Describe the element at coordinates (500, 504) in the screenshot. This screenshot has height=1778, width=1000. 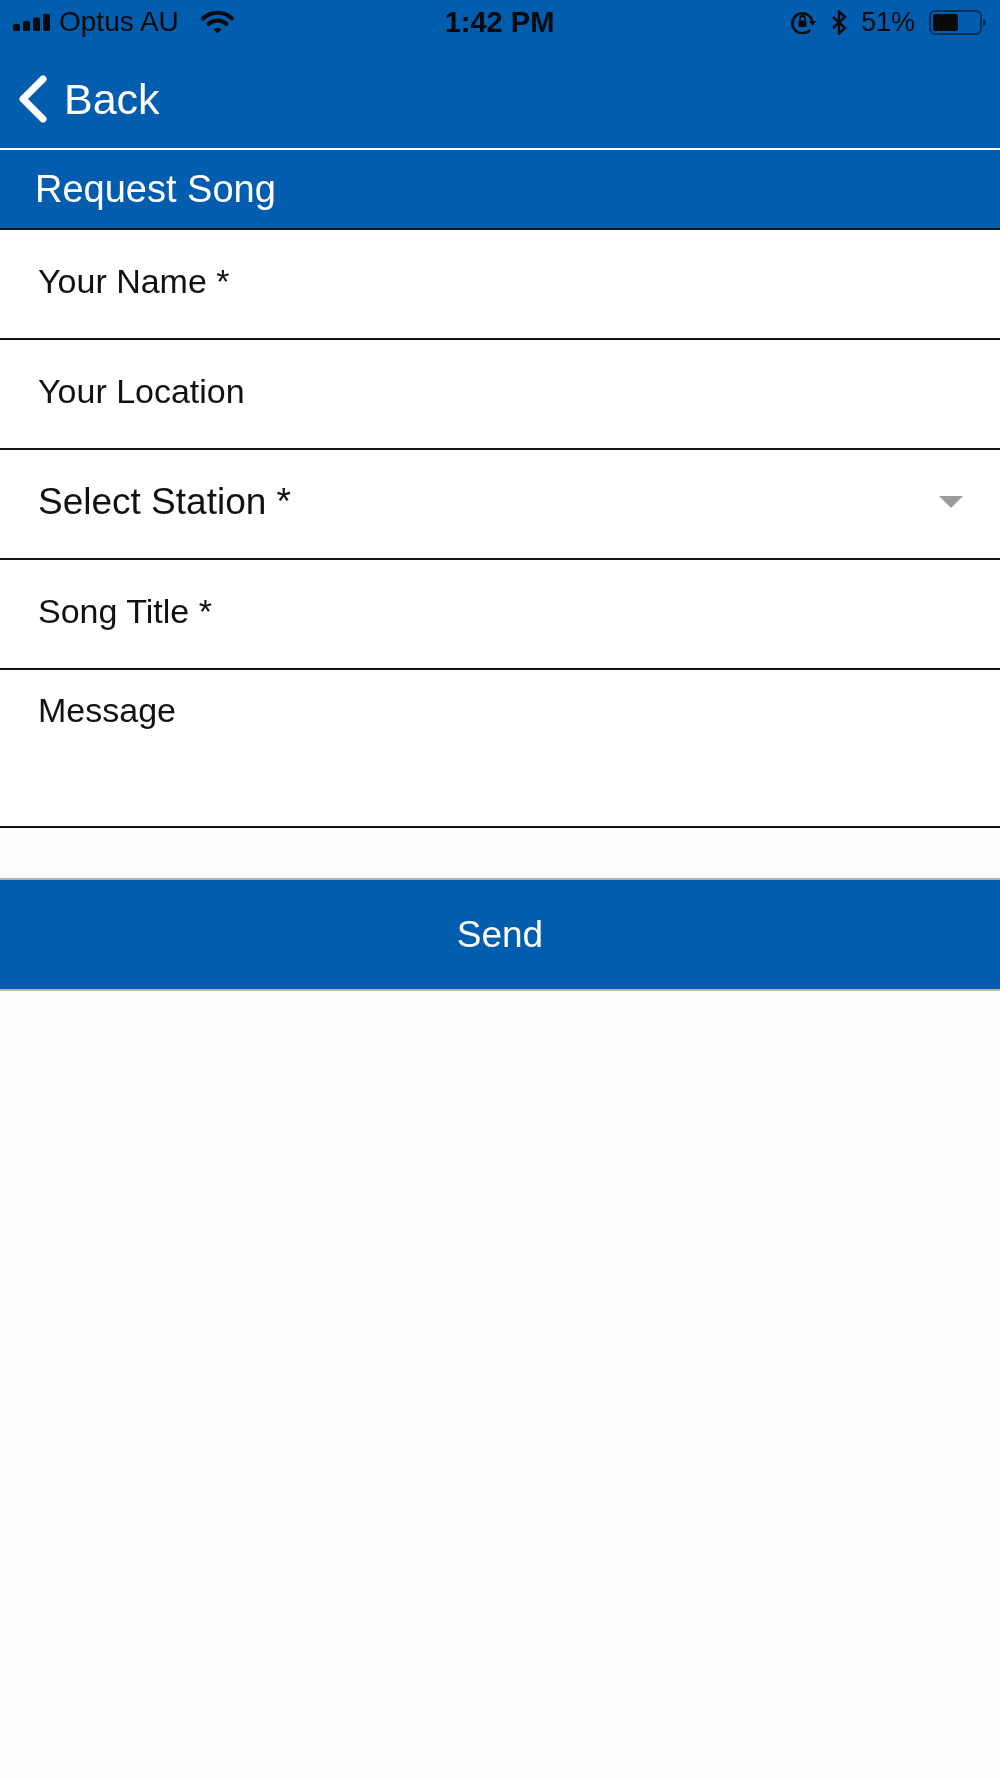
I see `dropdown-field: Select Station *` at that location.